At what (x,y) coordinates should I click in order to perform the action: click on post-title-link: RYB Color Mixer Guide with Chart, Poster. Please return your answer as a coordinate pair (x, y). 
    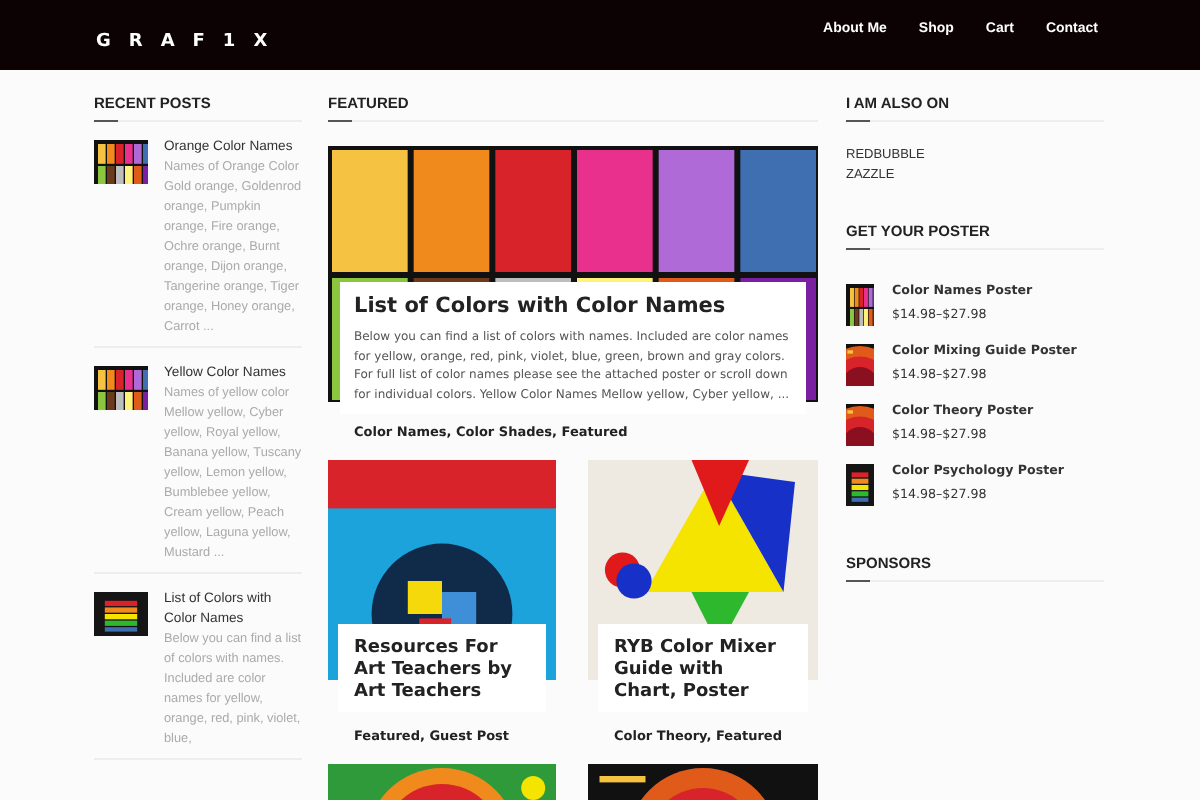
    Looking at the image, I should click on (703, 671).